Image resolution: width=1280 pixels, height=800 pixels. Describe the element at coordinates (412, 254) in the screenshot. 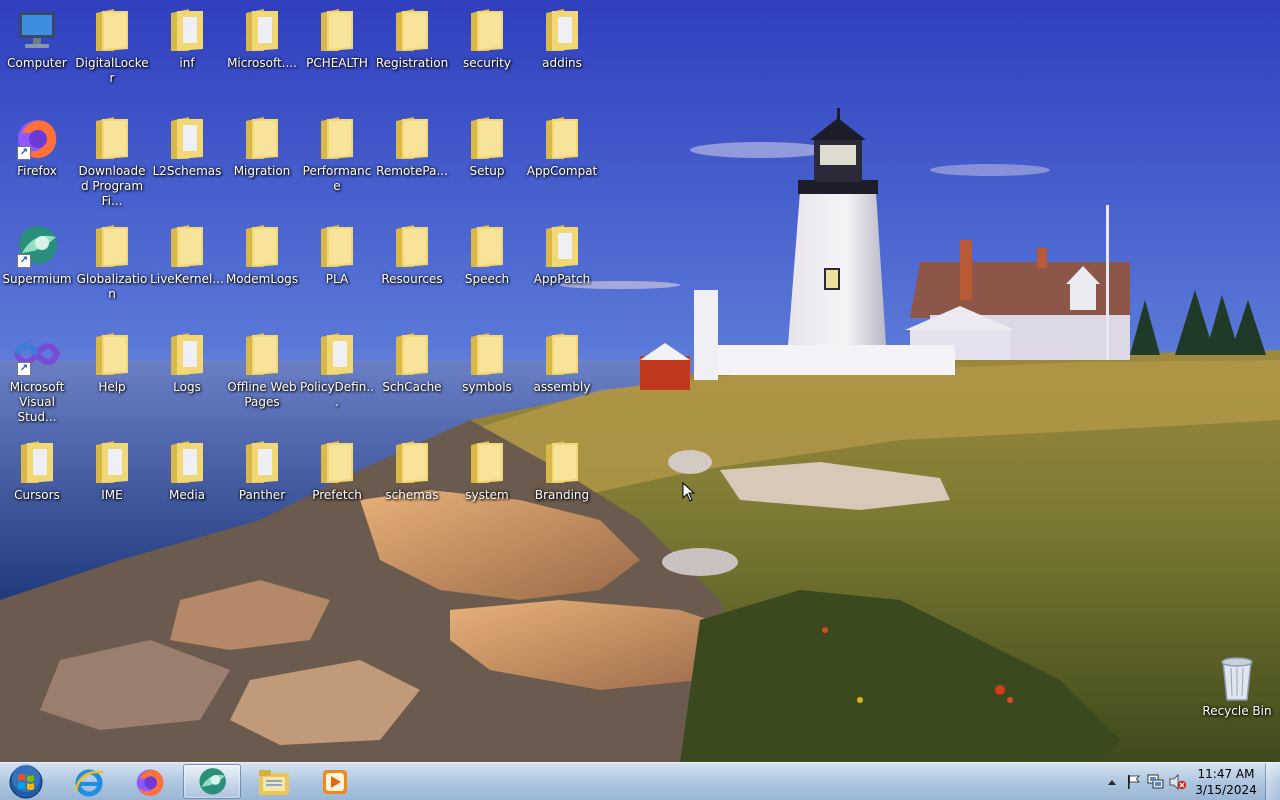

I see `desktop-icon-resources: Resources` at that location.